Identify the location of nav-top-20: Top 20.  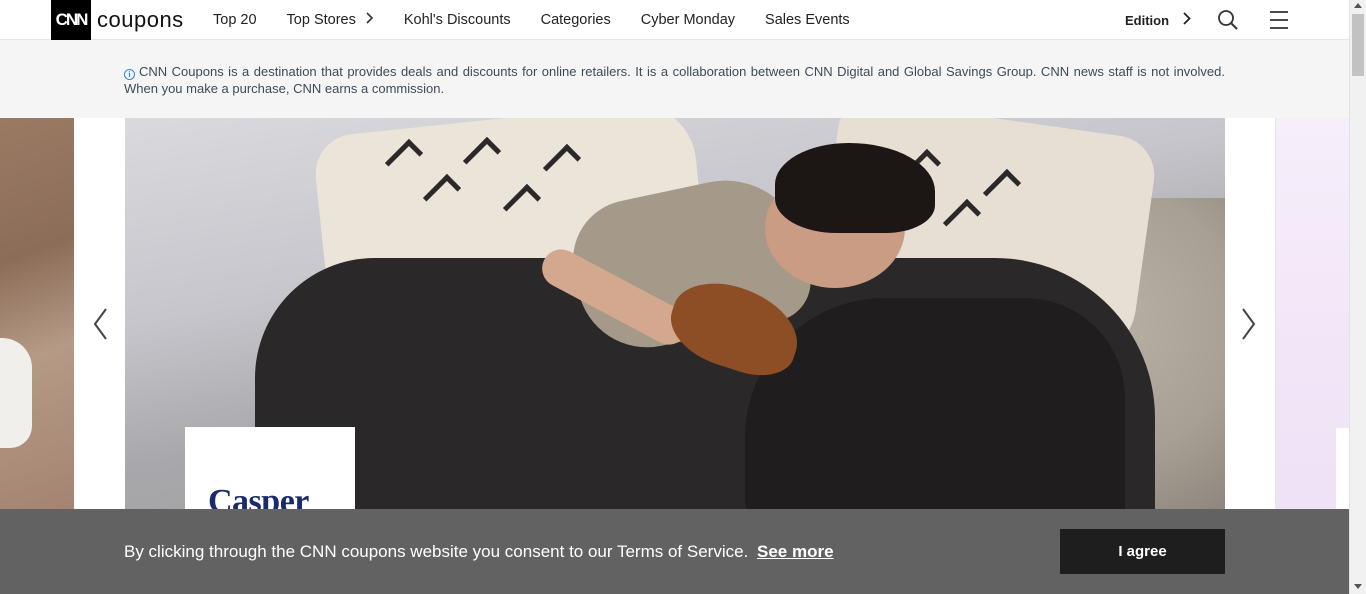
(235, 20).